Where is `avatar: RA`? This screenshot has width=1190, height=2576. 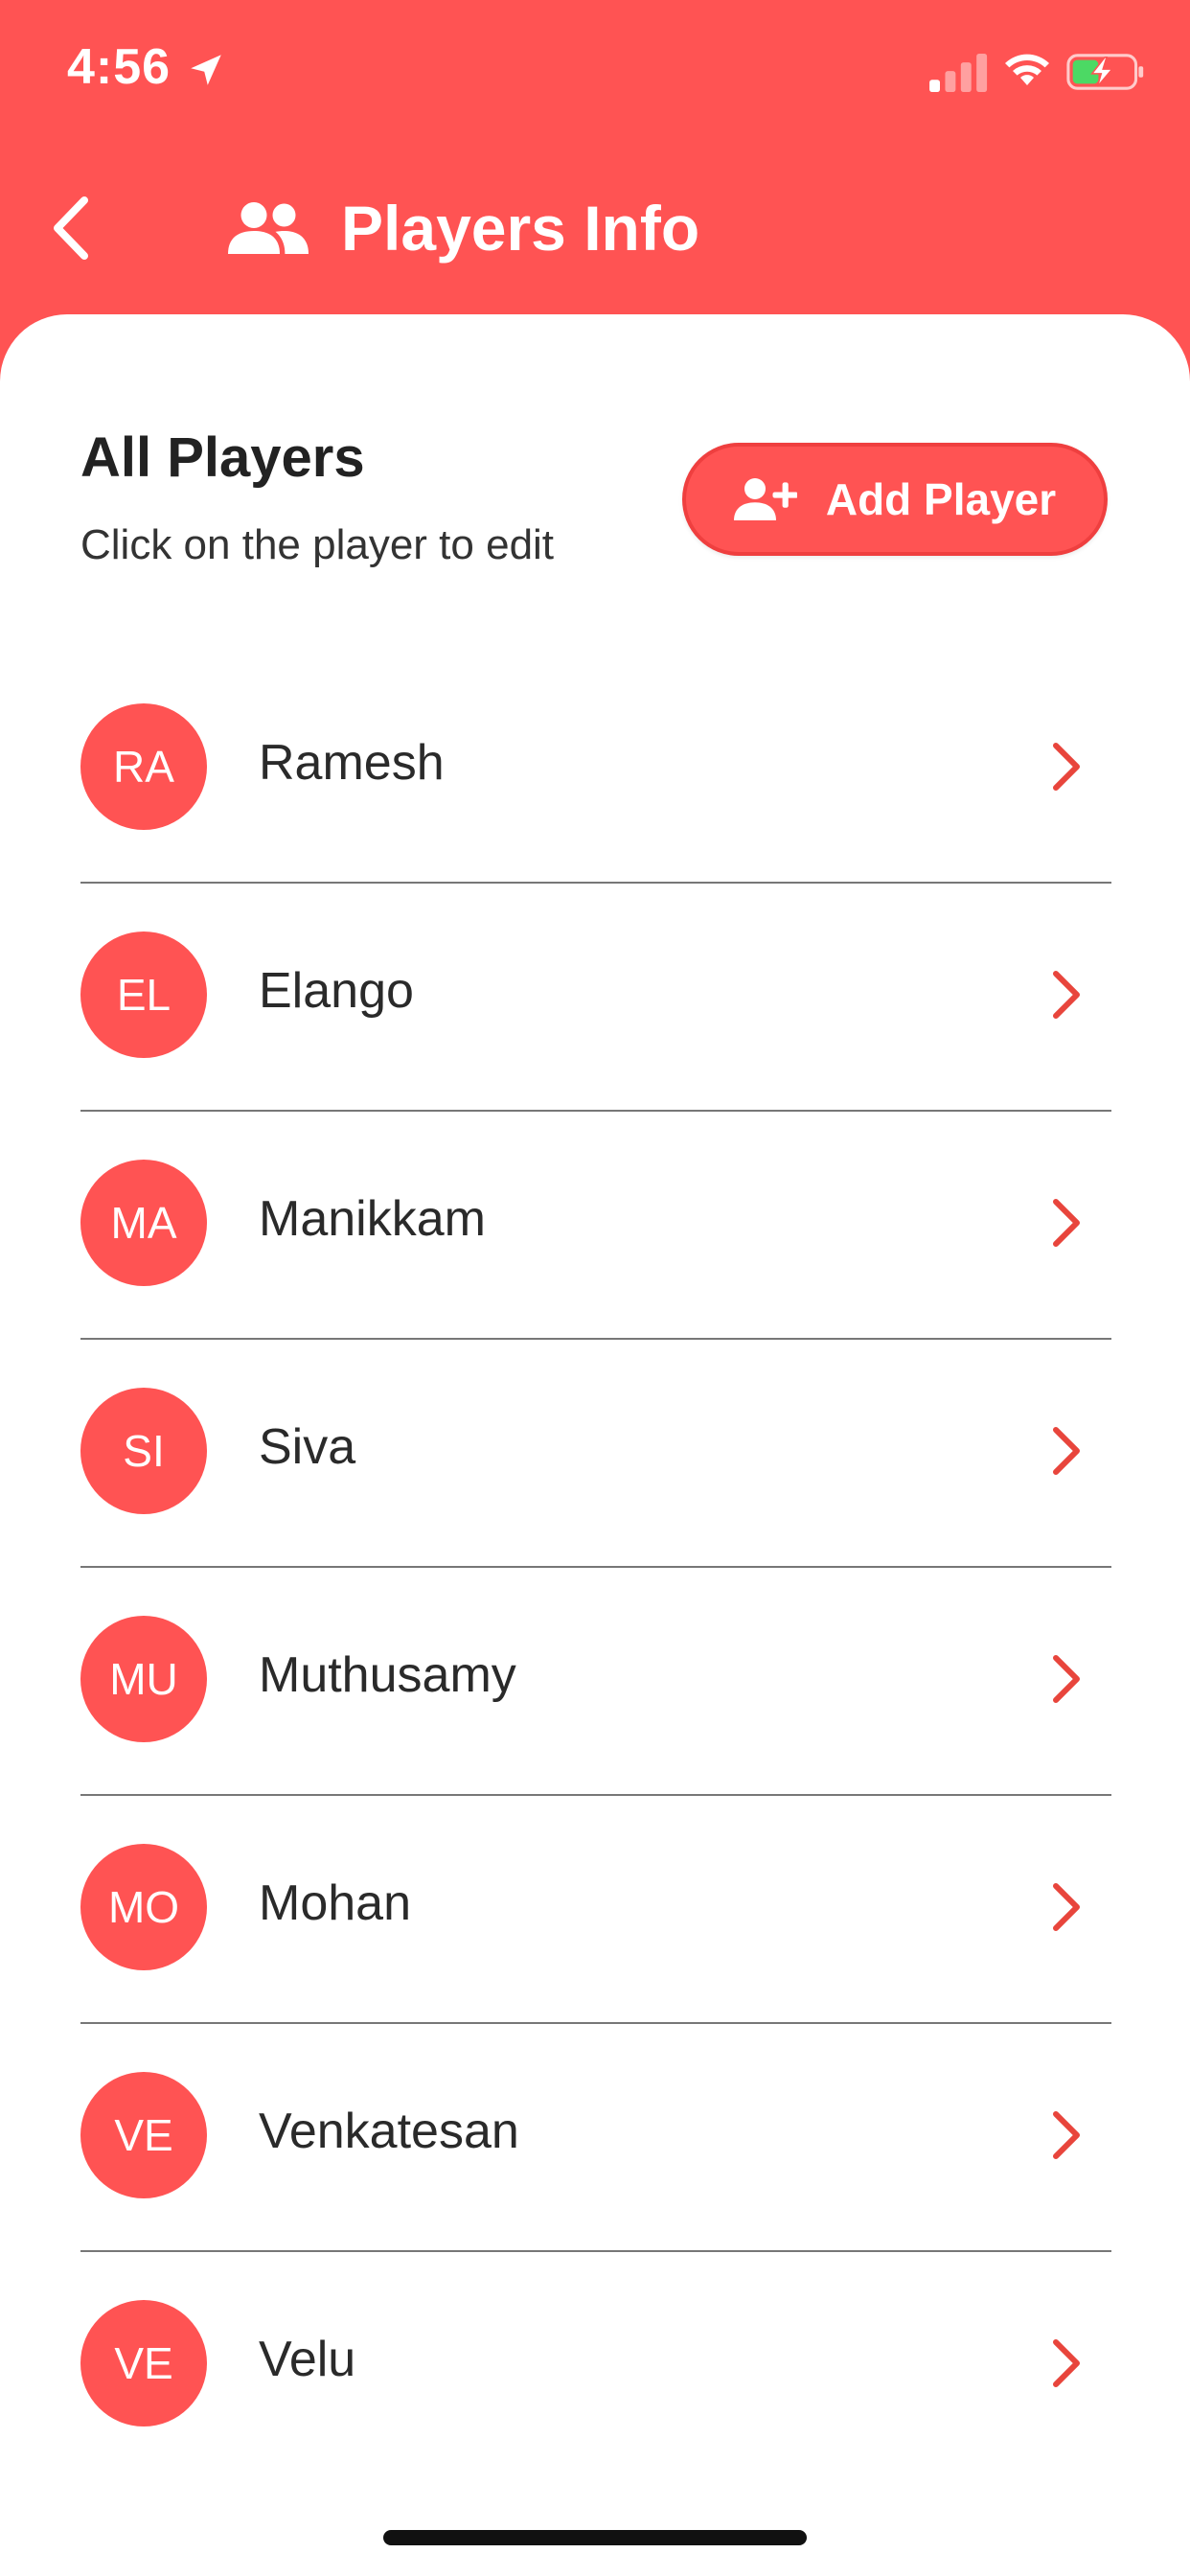 avatar: RA is located at coordinates (144, 766).